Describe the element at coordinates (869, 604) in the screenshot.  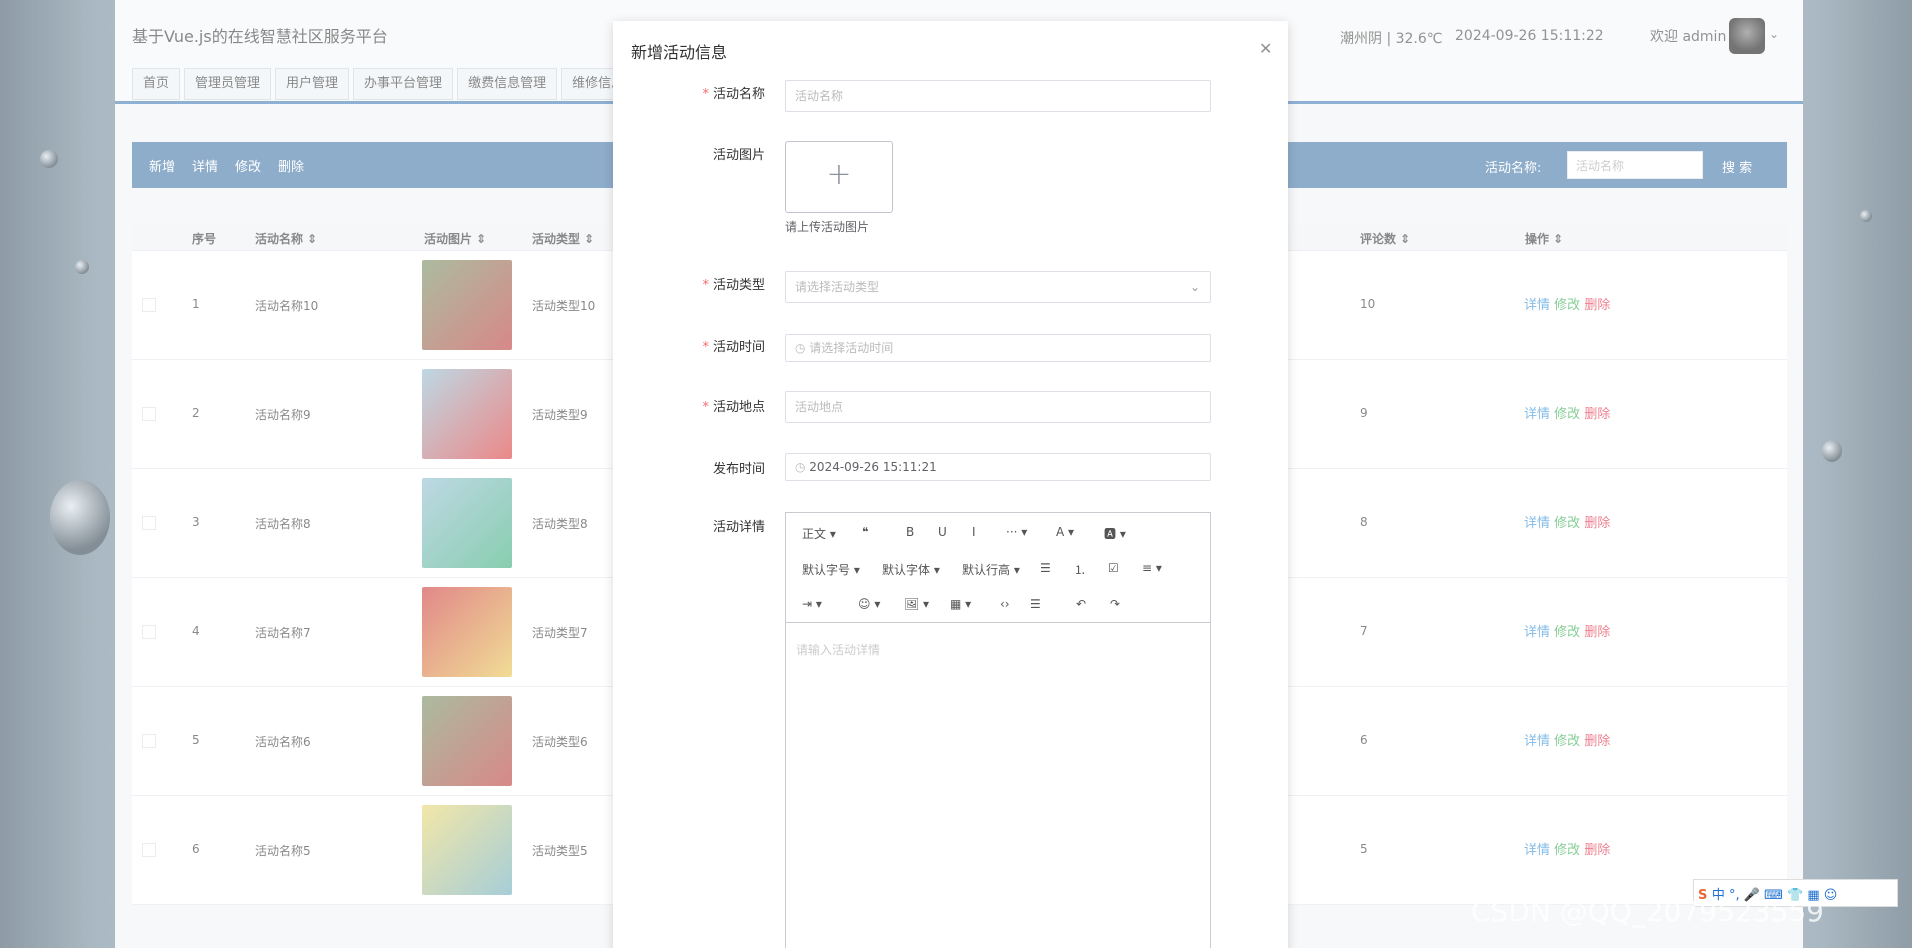
I see `editor-tool-2-1: ☺ ▾` at that location.